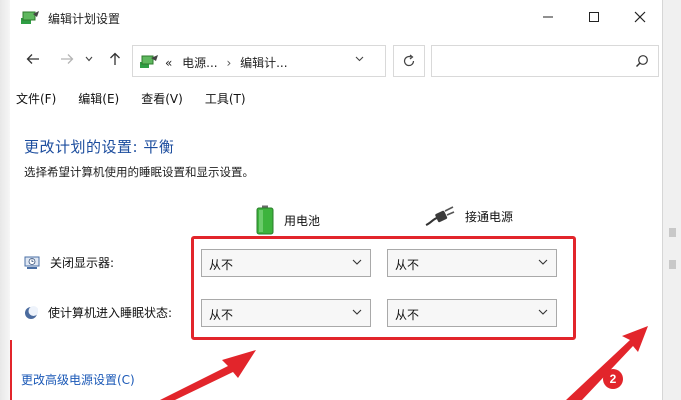 The height and width of the screenshot is (400, 681). Describe the element at coordinates (613, 379) in the screenshot. I see `annotation-badge: 2` at that location.